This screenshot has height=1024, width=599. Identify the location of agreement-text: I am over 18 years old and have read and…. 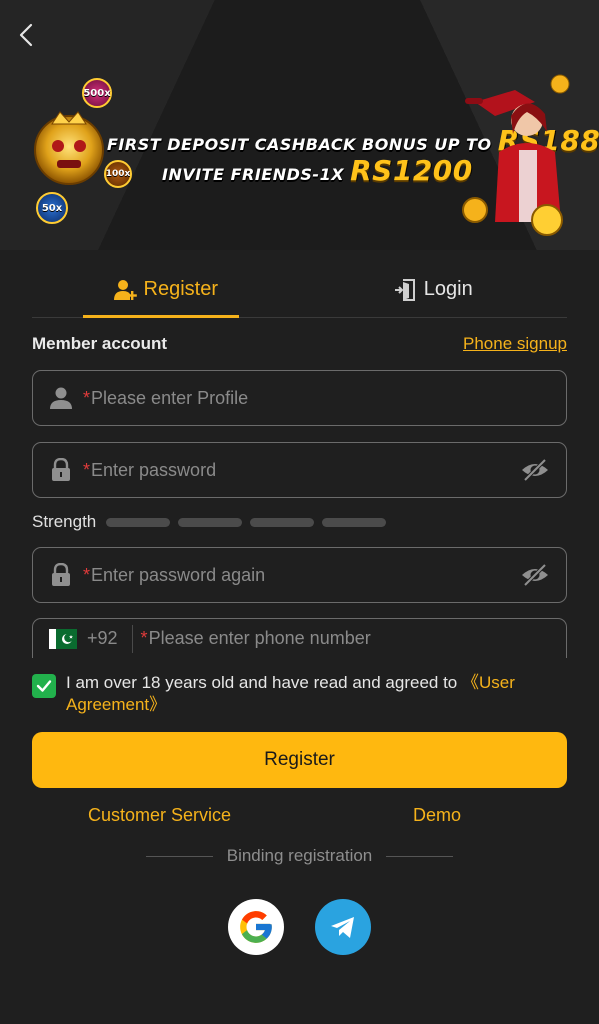
(290, 693).